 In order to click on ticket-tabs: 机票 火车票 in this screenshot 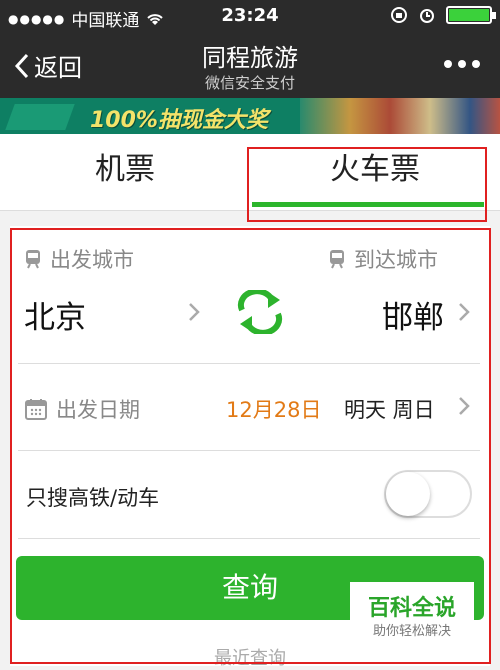, I will do `click(250, 172)`.